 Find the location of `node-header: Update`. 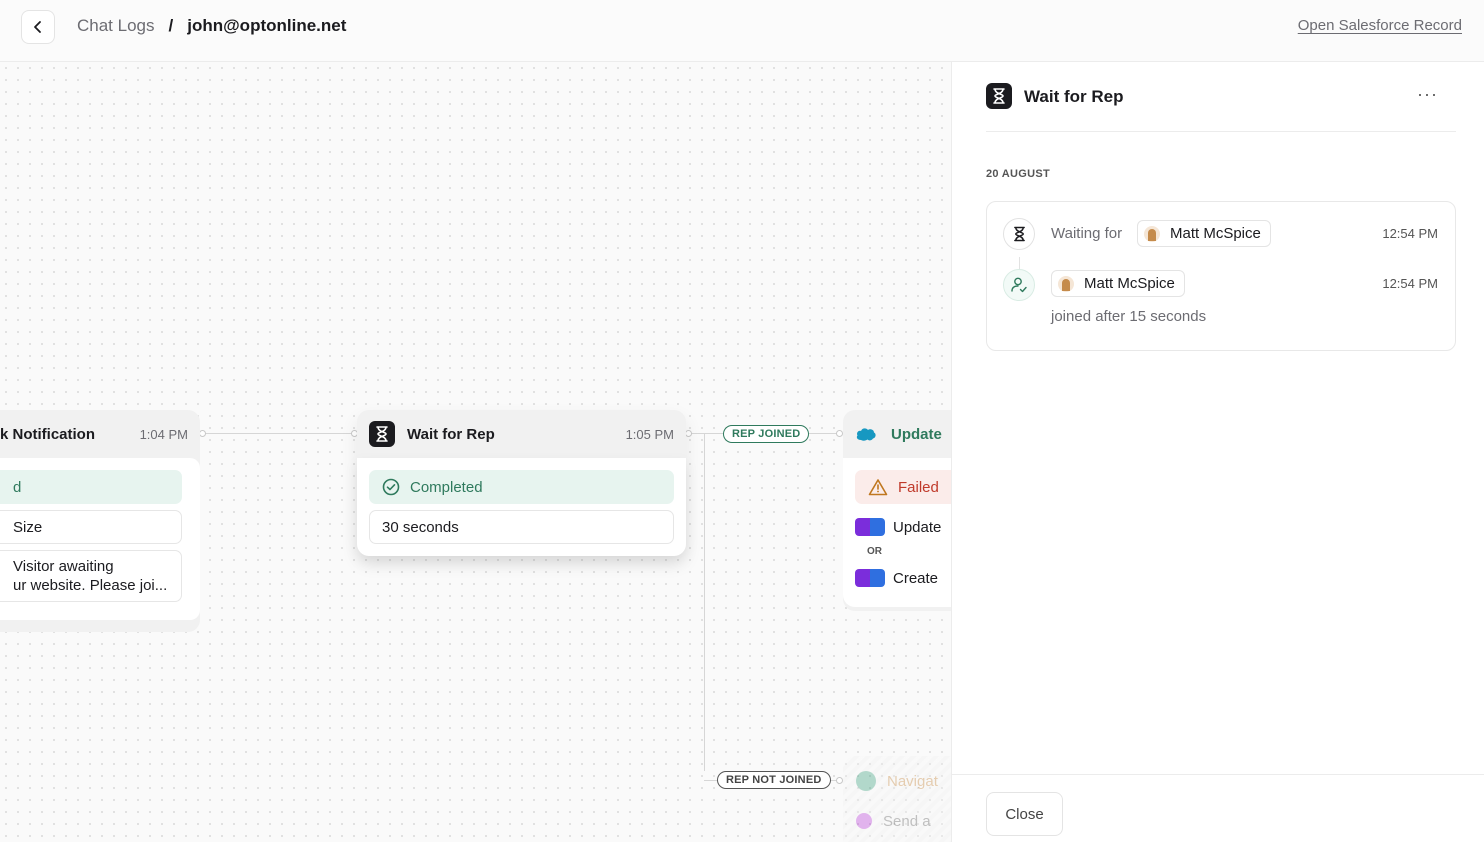

node-header: Update is located at coordinates (897, 434).